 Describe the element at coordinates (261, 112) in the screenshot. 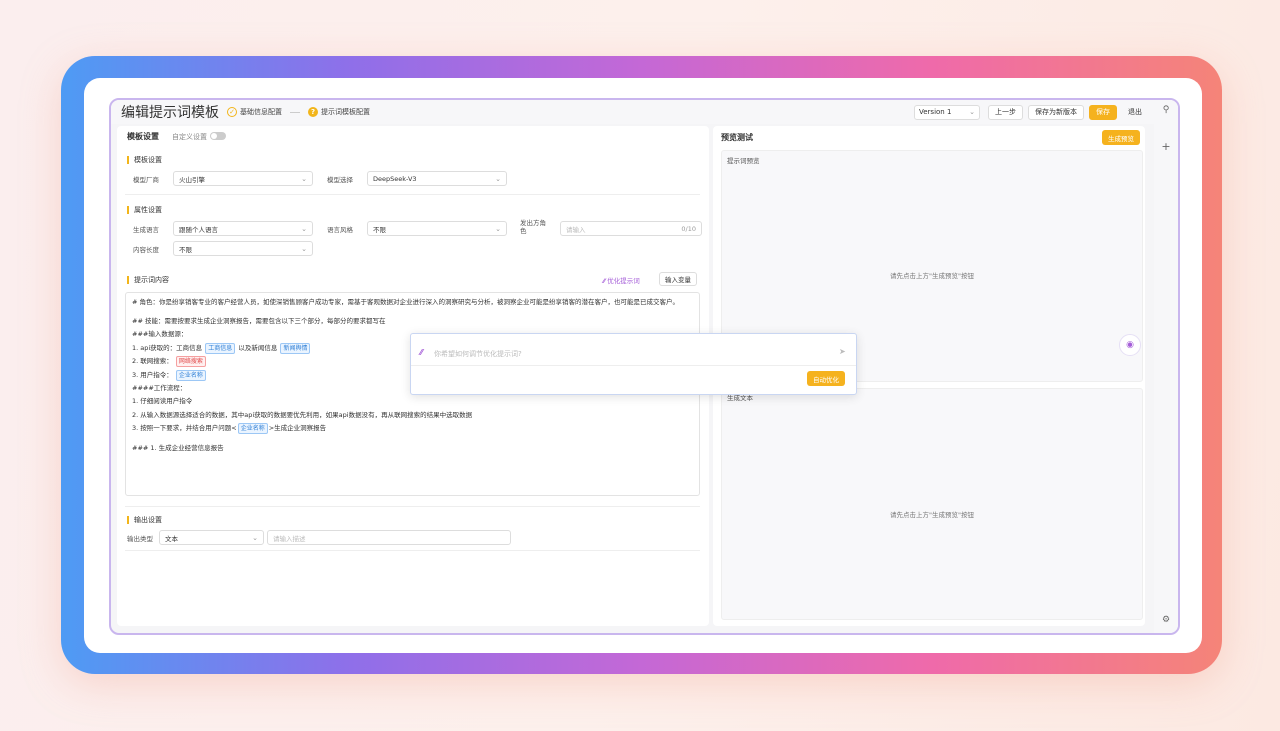

I see `step-label: 基础信息配置` at that location.